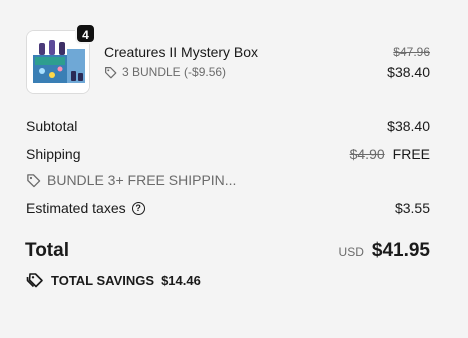 The width and height of the screenshot is (468, 338). What do you see at coordinates (47, 250) in the screenshot?
I see `total-label: Total` at bounding box center [47, 250].